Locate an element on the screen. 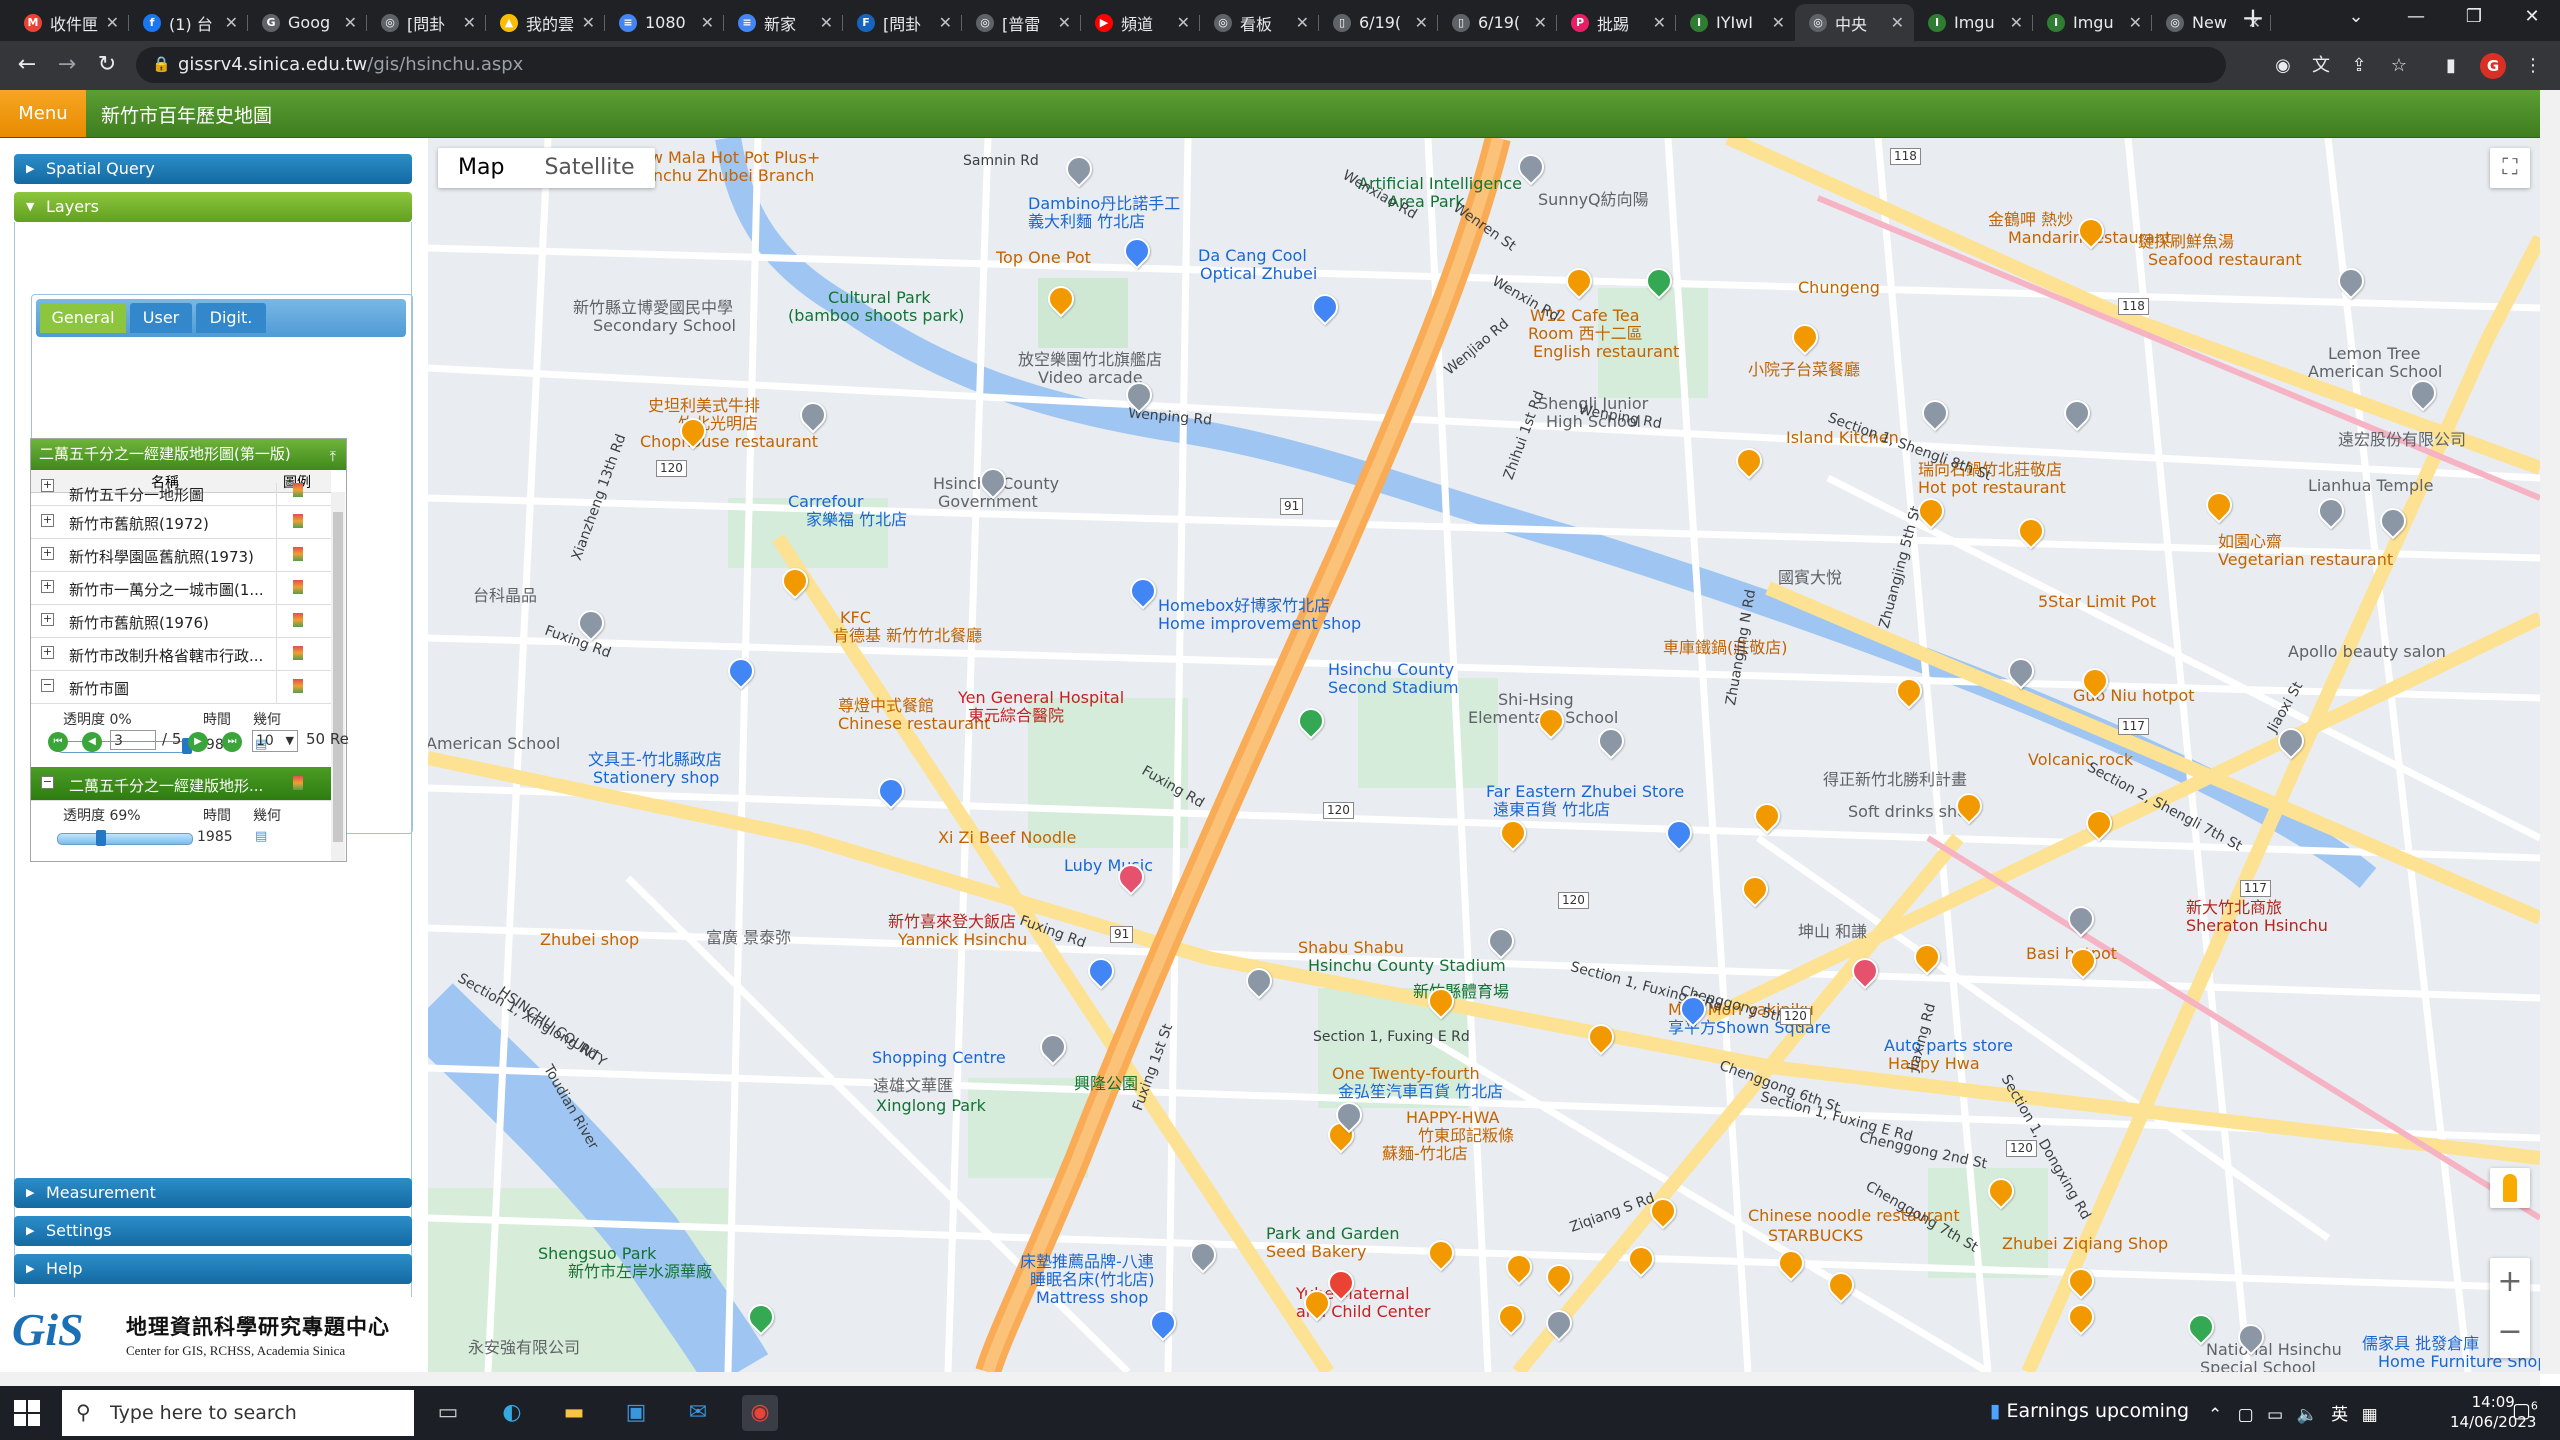 The height and width of the screenshot is (1440, 2560). weather-widget: ▮ Earnings upcoming is located at coordinates (2089, 1411).